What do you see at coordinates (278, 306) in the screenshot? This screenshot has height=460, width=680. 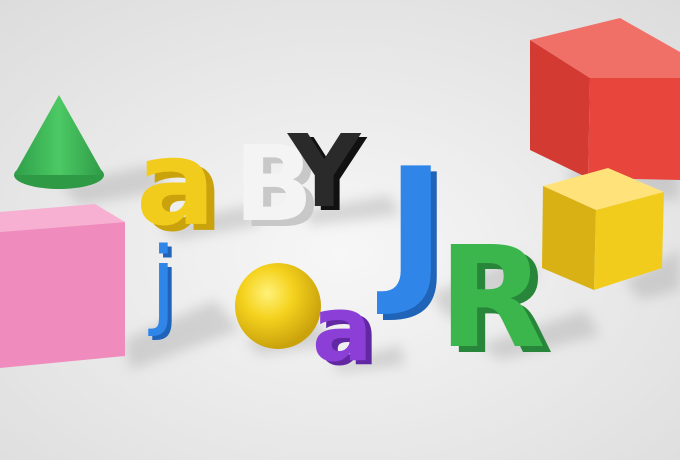 I see `yellow-sphere` at bounding box center [278, 306].